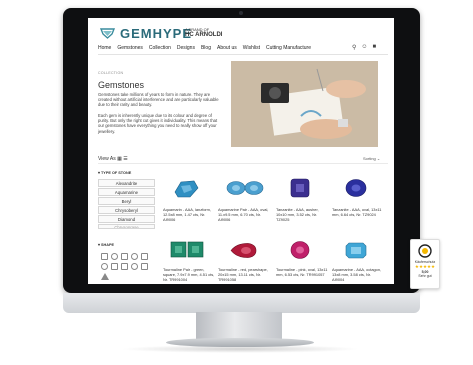 The width and height of the screenshot is (473, 365). What do you see at coordinates (113, 159) in the screenshot?
I see `view-as-label: View As ▦ ☰` at bounding box center [113, 159].